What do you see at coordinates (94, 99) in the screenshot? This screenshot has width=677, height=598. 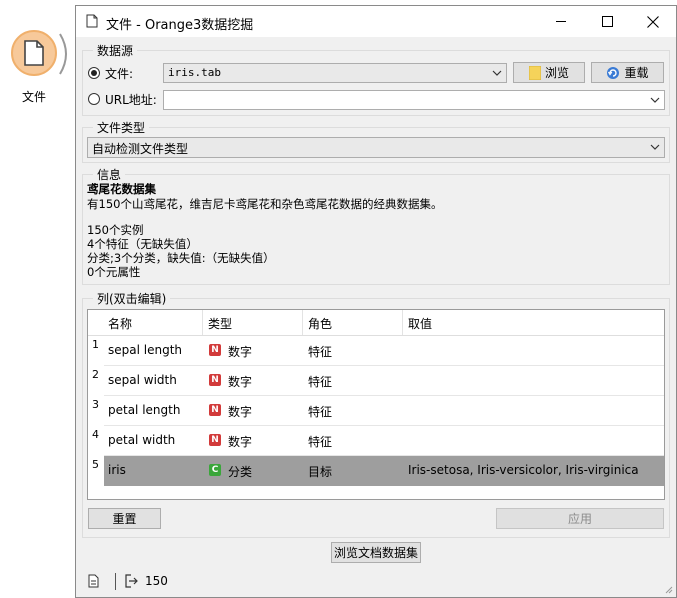 I see `url-radio` at bounding box center [94, 99].